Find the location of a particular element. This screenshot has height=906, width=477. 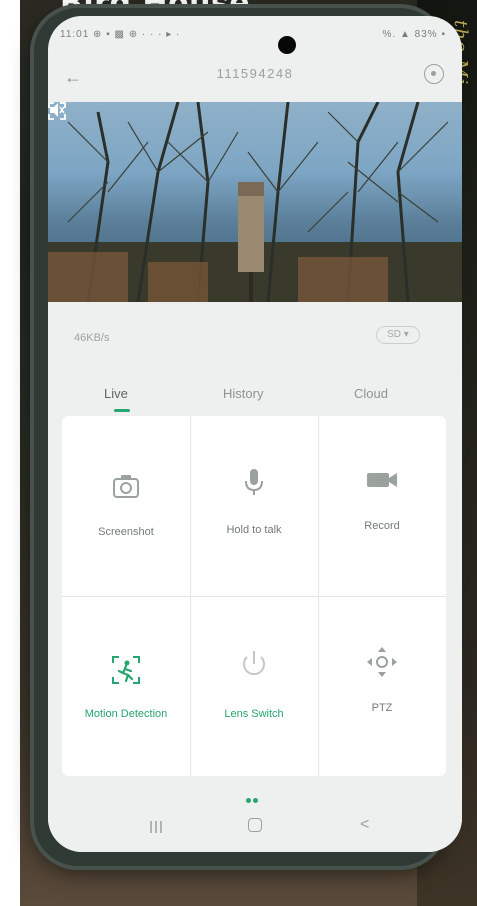

tab-live: Live is located at coordinates (116, 393).